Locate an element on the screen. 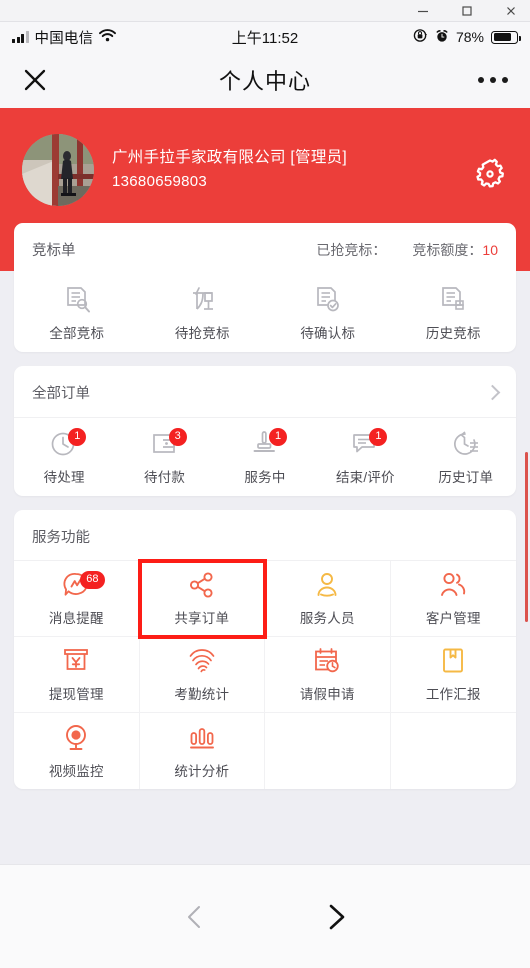 This screenshot has height=968, width=530. orders-card: 全部订单 1 待处理 3 待付款 1 服务中 1 结束/评价 历史订单 is located at coordinates (265, 431).